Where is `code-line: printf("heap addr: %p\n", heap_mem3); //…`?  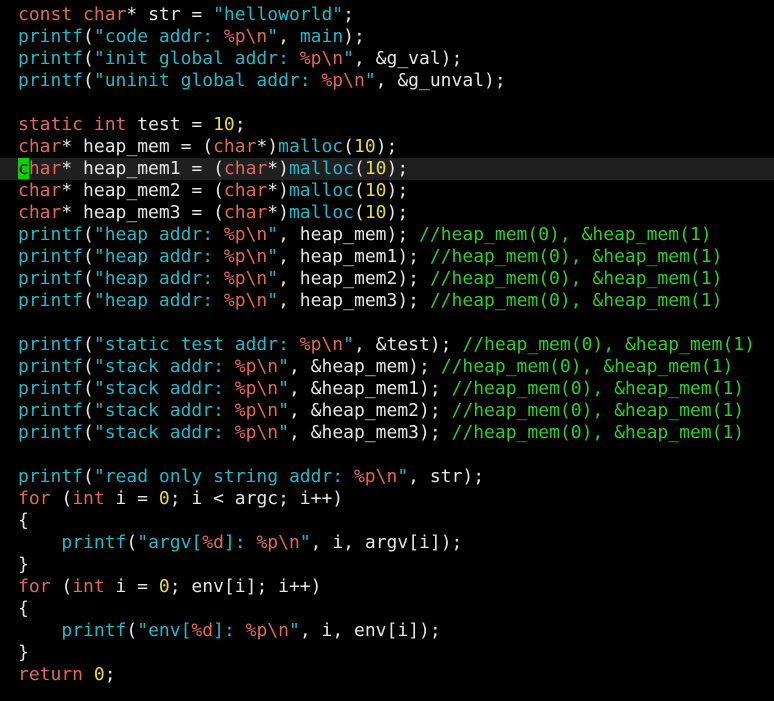
code-line: printf("heap addr: %p\n", heap_mem3); //… is located at coordinates (387, 301).